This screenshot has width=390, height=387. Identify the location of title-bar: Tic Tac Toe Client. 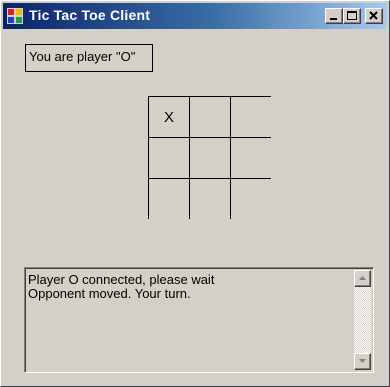
(195, 16).